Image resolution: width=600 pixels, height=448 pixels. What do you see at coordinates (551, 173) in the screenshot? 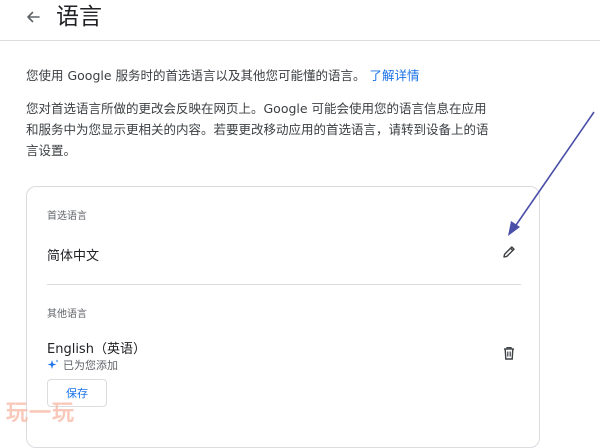
I see `annotation-arrow` at bounding box center [551, 173].